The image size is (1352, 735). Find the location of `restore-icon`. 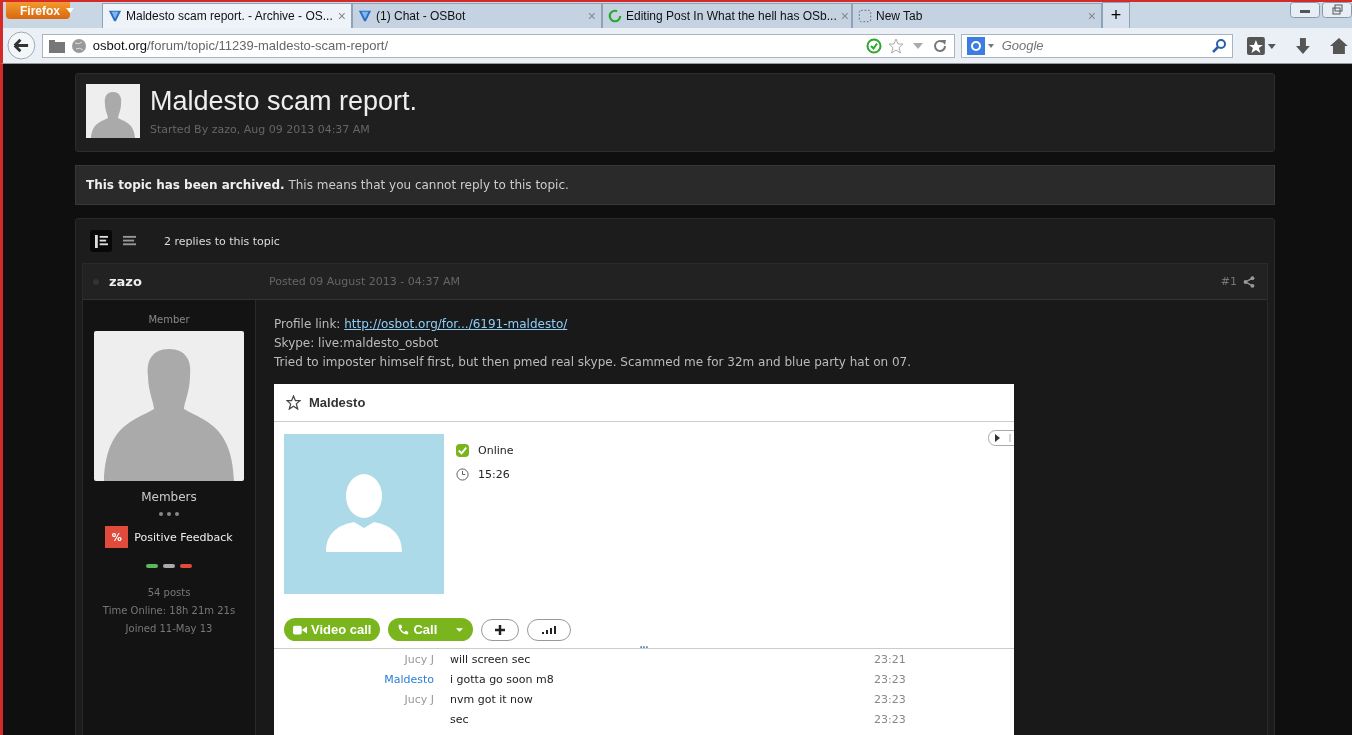

restore-icon is located at coordinates (1337, 10).